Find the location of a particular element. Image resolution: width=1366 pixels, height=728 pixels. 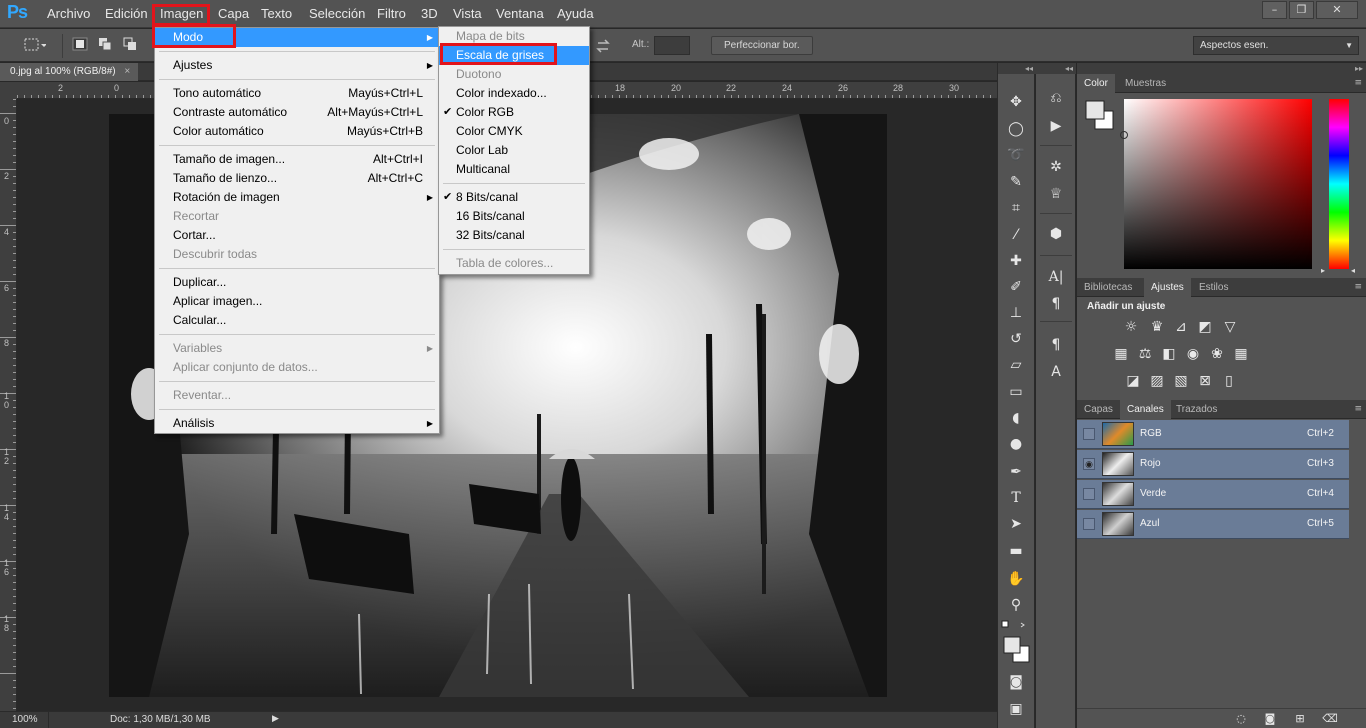

vibrance-icon: ▽ is located at coordinates (1230, 327).